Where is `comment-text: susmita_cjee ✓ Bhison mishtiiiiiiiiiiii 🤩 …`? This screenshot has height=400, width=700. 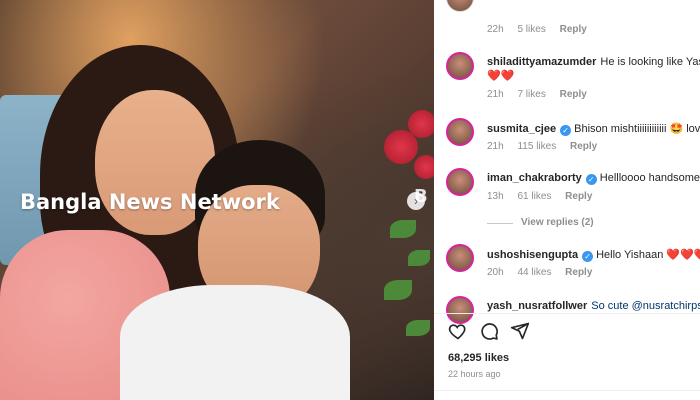 comment-text: susmita_cjee ✓ Bhison mishtiiiiiiiiiiii 🤩 … is located at coordinates (593, 129).